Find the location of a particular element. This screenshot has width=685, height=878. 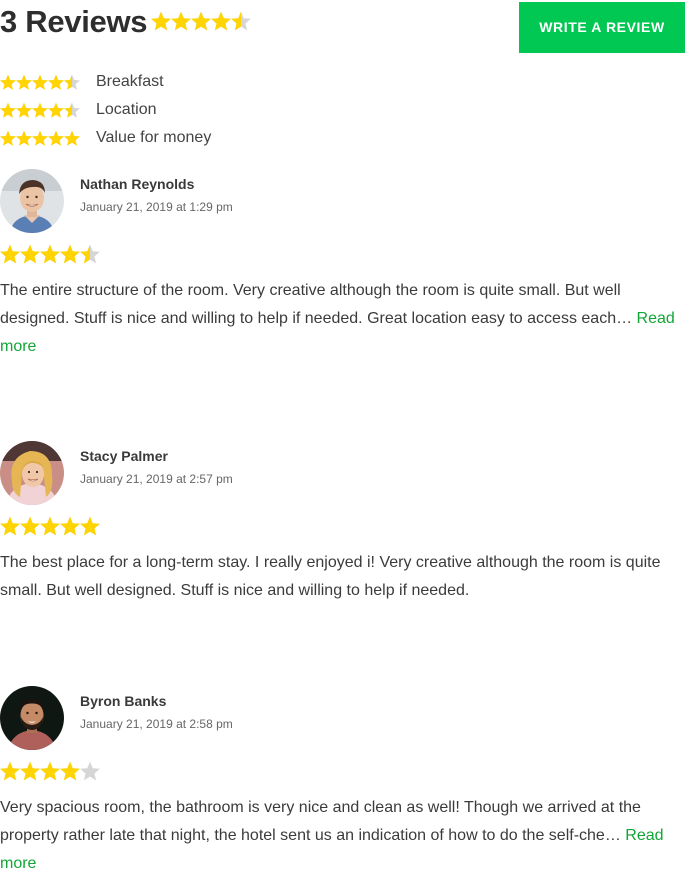

reviewer-name: Nathan Reynolds is located at coordinates (137, 184).